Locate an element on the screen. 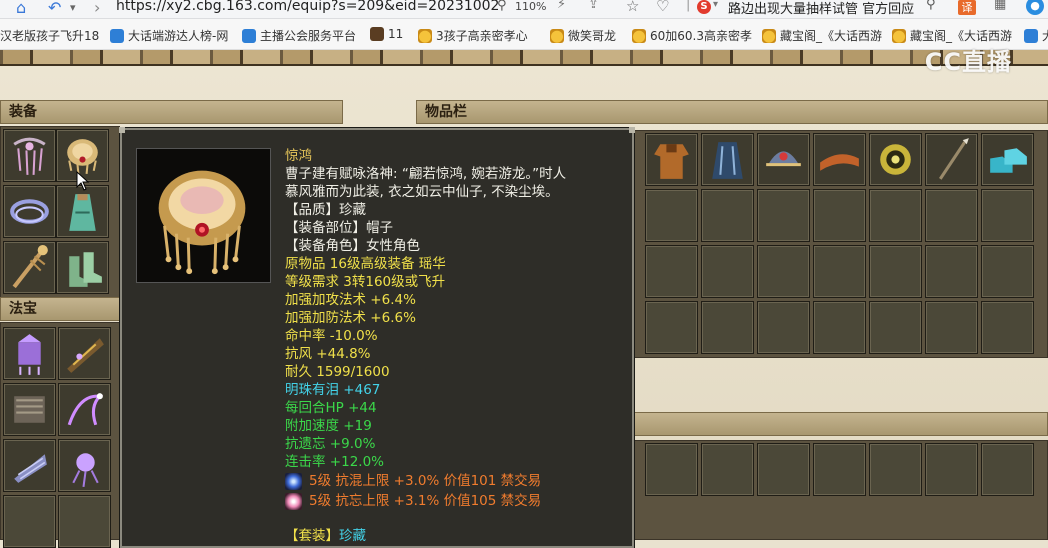 This screenshot has height=548, width=1048. extension-icon: ● is located at coordinates (1035, 7).